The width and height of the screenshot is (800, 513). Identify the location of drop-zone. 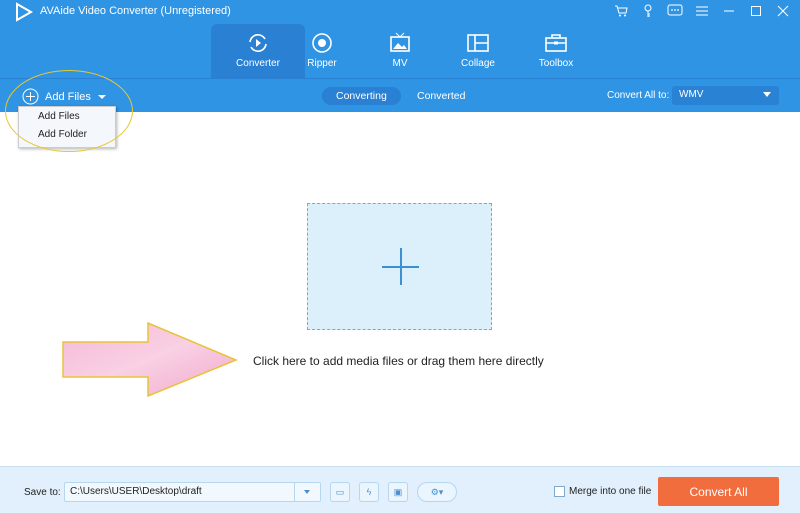
(399, 266).